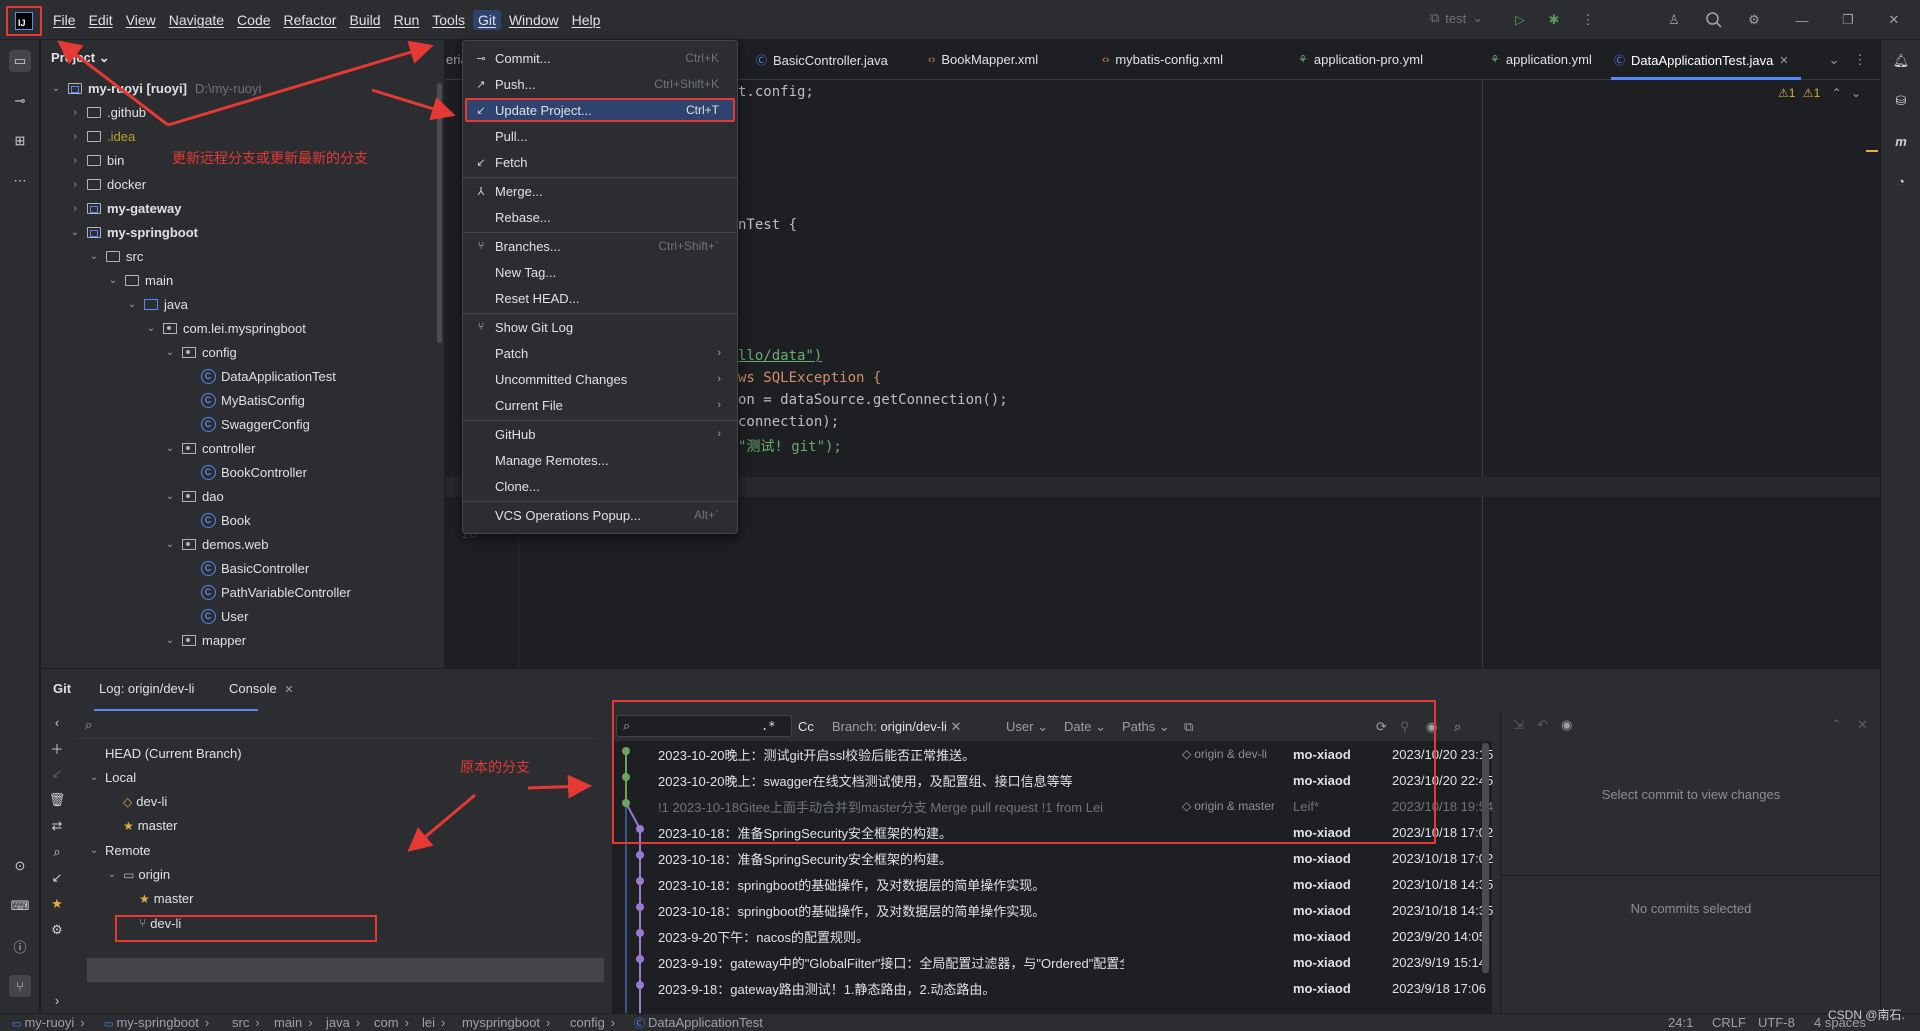 The image size is (1920, 1031). Describe the element at coordinates (246, 424) in the screenshot. I see `tree-node-swaggerconfig: C SwaggerConfig` at that location.